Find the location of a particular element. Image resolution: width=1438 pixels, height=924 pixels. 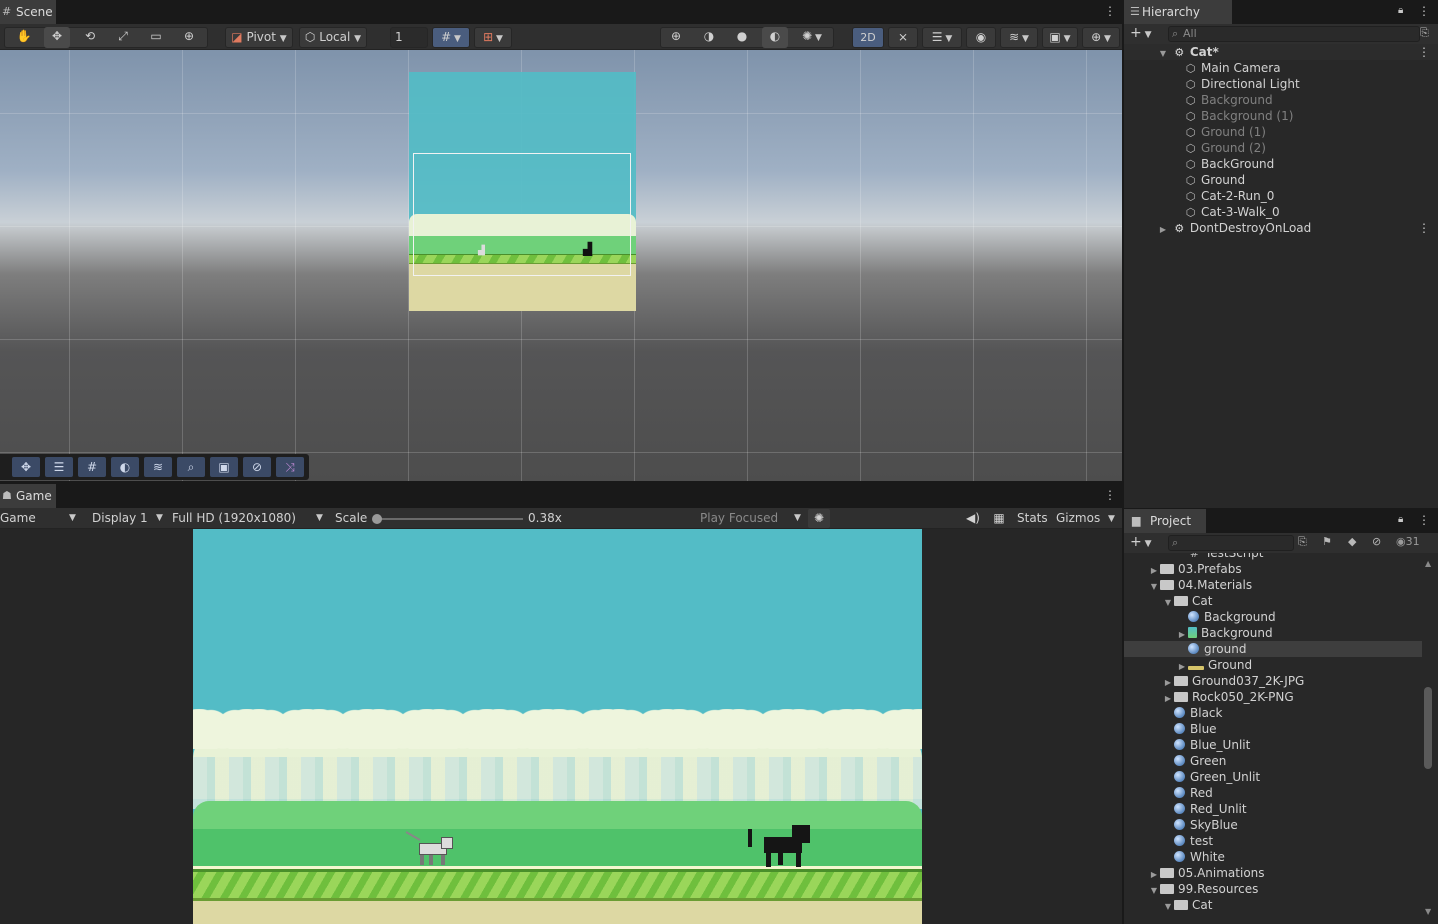

hierarchy-item: ⬡ Cat-3-Walk_0 is located at coordinates (1281, 212).